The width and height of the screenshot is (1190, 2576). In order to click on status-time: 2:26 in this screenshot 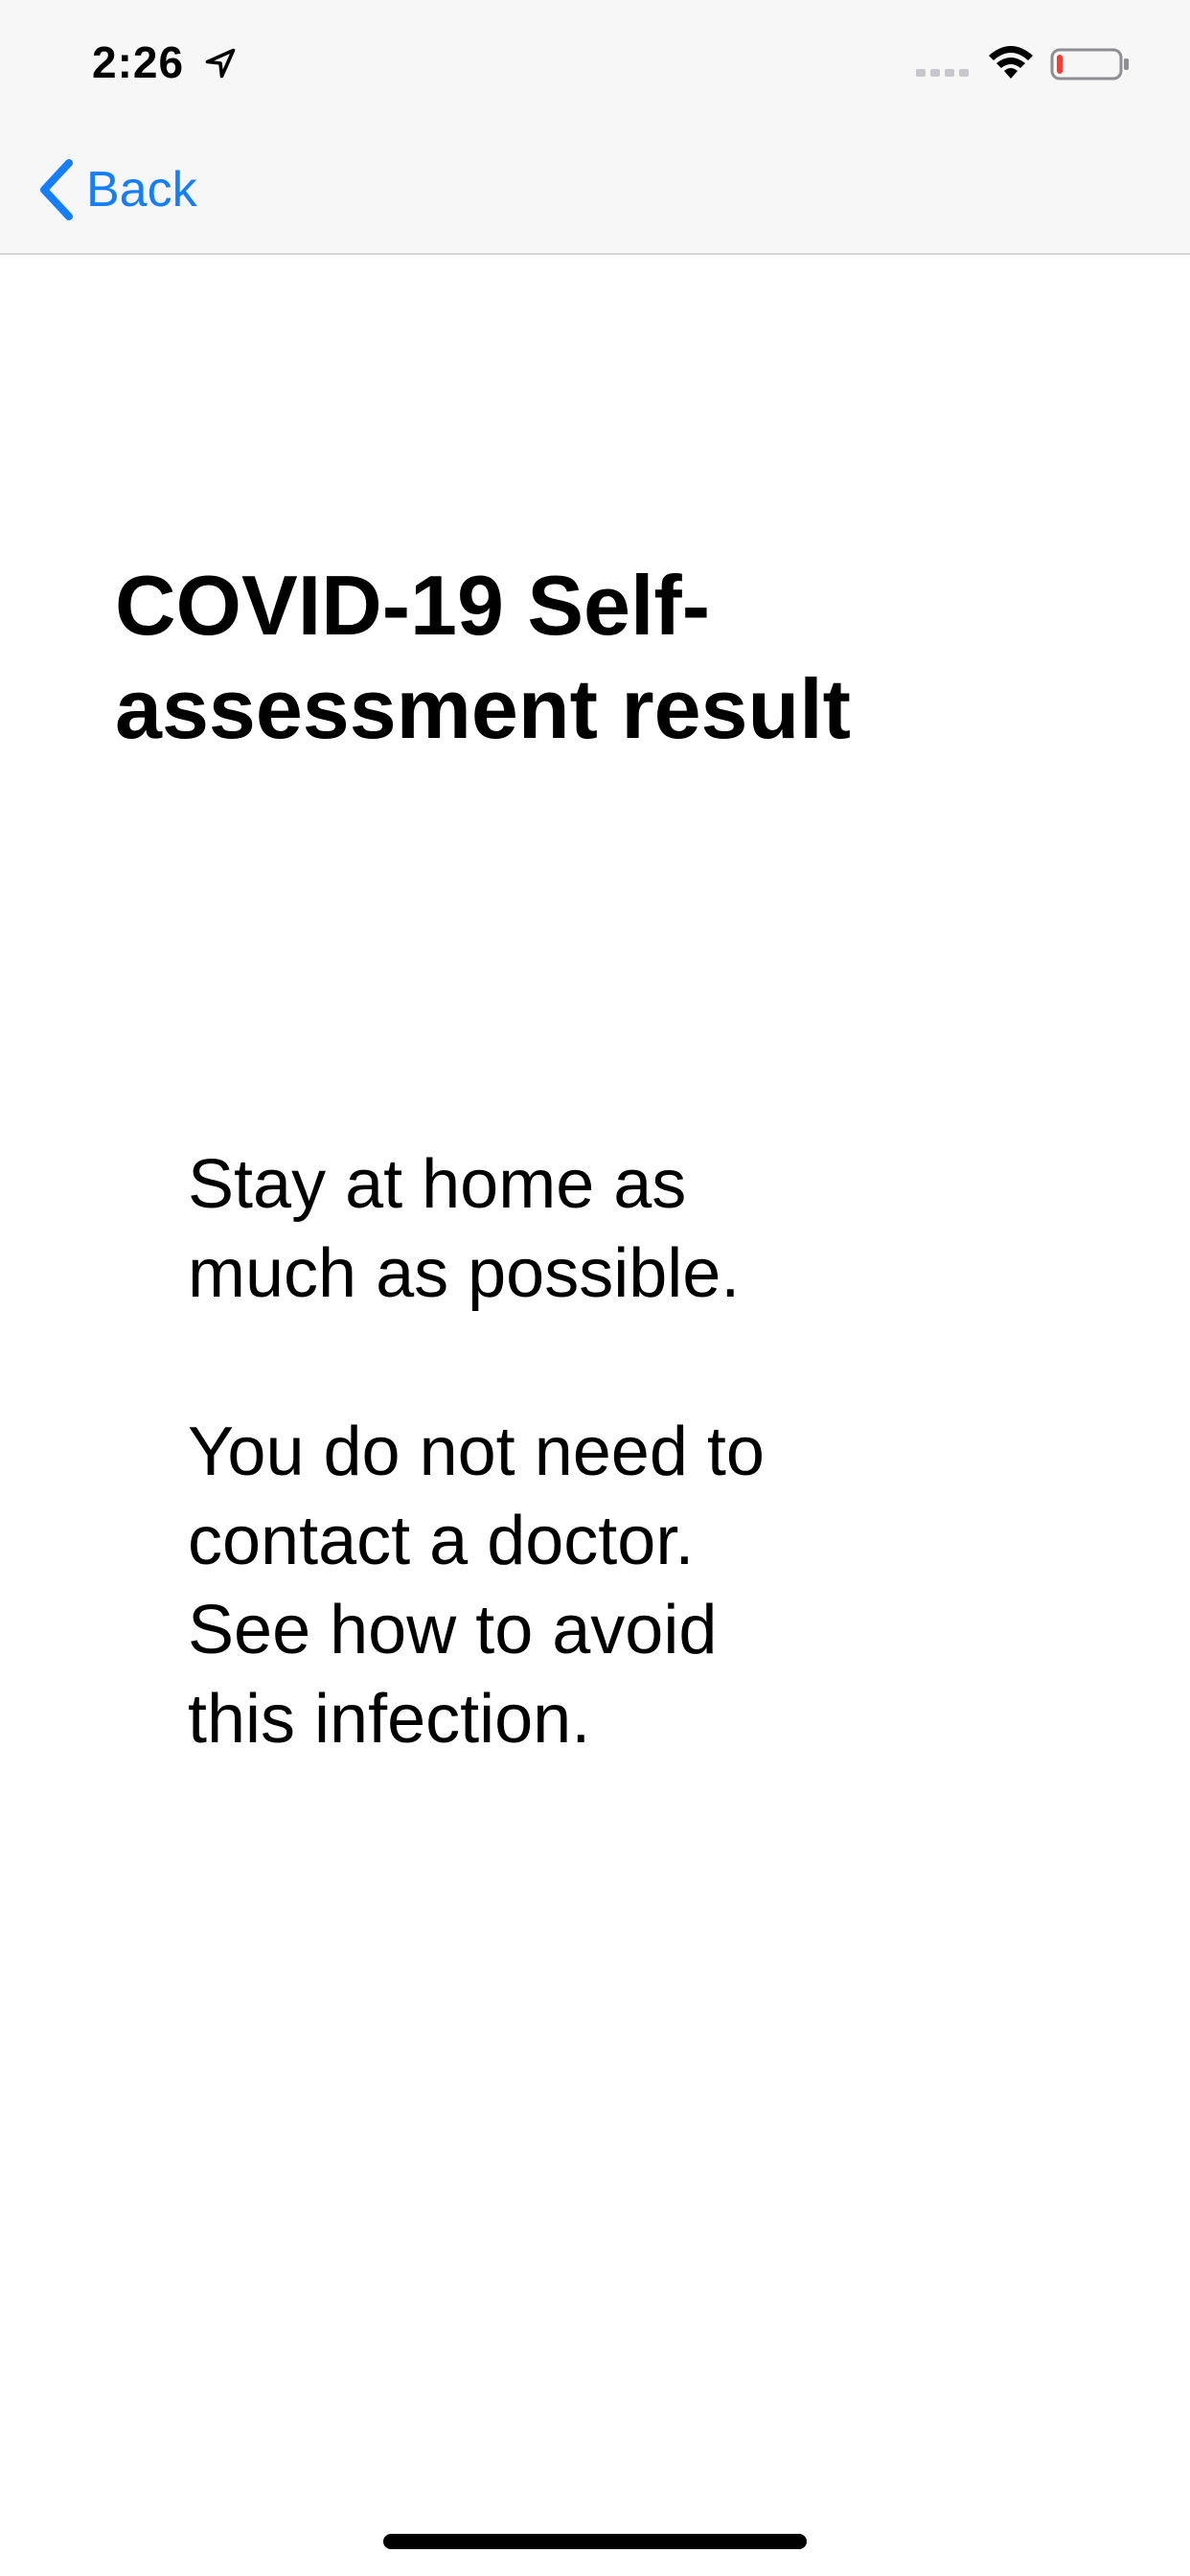, I will do `click(139, 62)`.